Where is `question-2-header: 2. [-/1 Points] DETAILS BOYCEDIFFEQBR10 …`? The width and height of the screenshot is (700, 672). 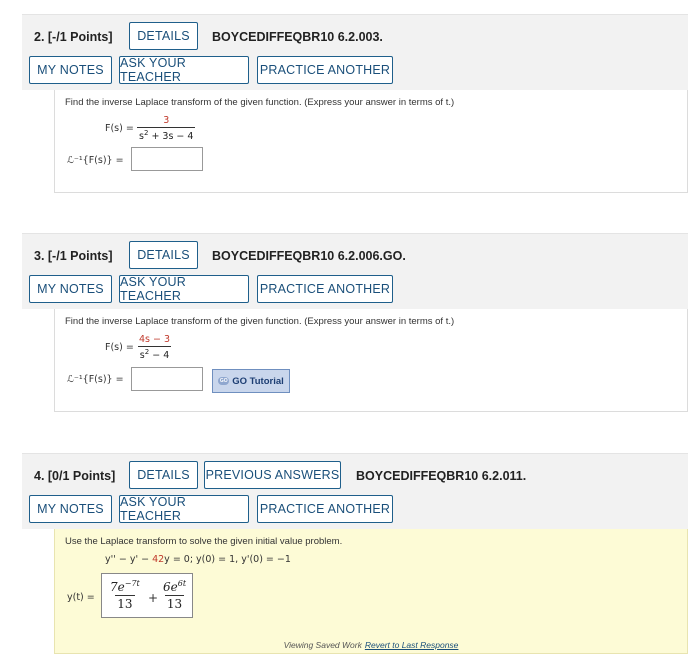 question-2-header: 2. [-/1 Points] DETAILS BOYCEDIFFEQBR10 … is located at coordinates (355, 52).